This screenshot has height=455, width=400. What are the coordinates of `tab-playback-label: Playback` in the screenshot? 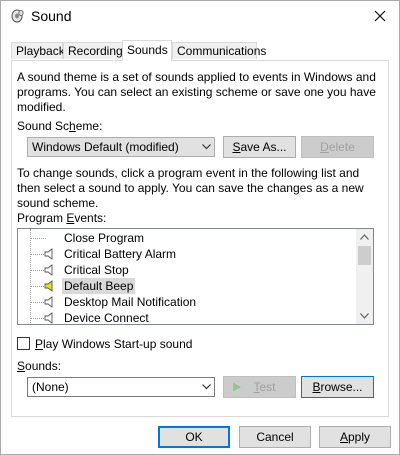 It's located at (40, 51).